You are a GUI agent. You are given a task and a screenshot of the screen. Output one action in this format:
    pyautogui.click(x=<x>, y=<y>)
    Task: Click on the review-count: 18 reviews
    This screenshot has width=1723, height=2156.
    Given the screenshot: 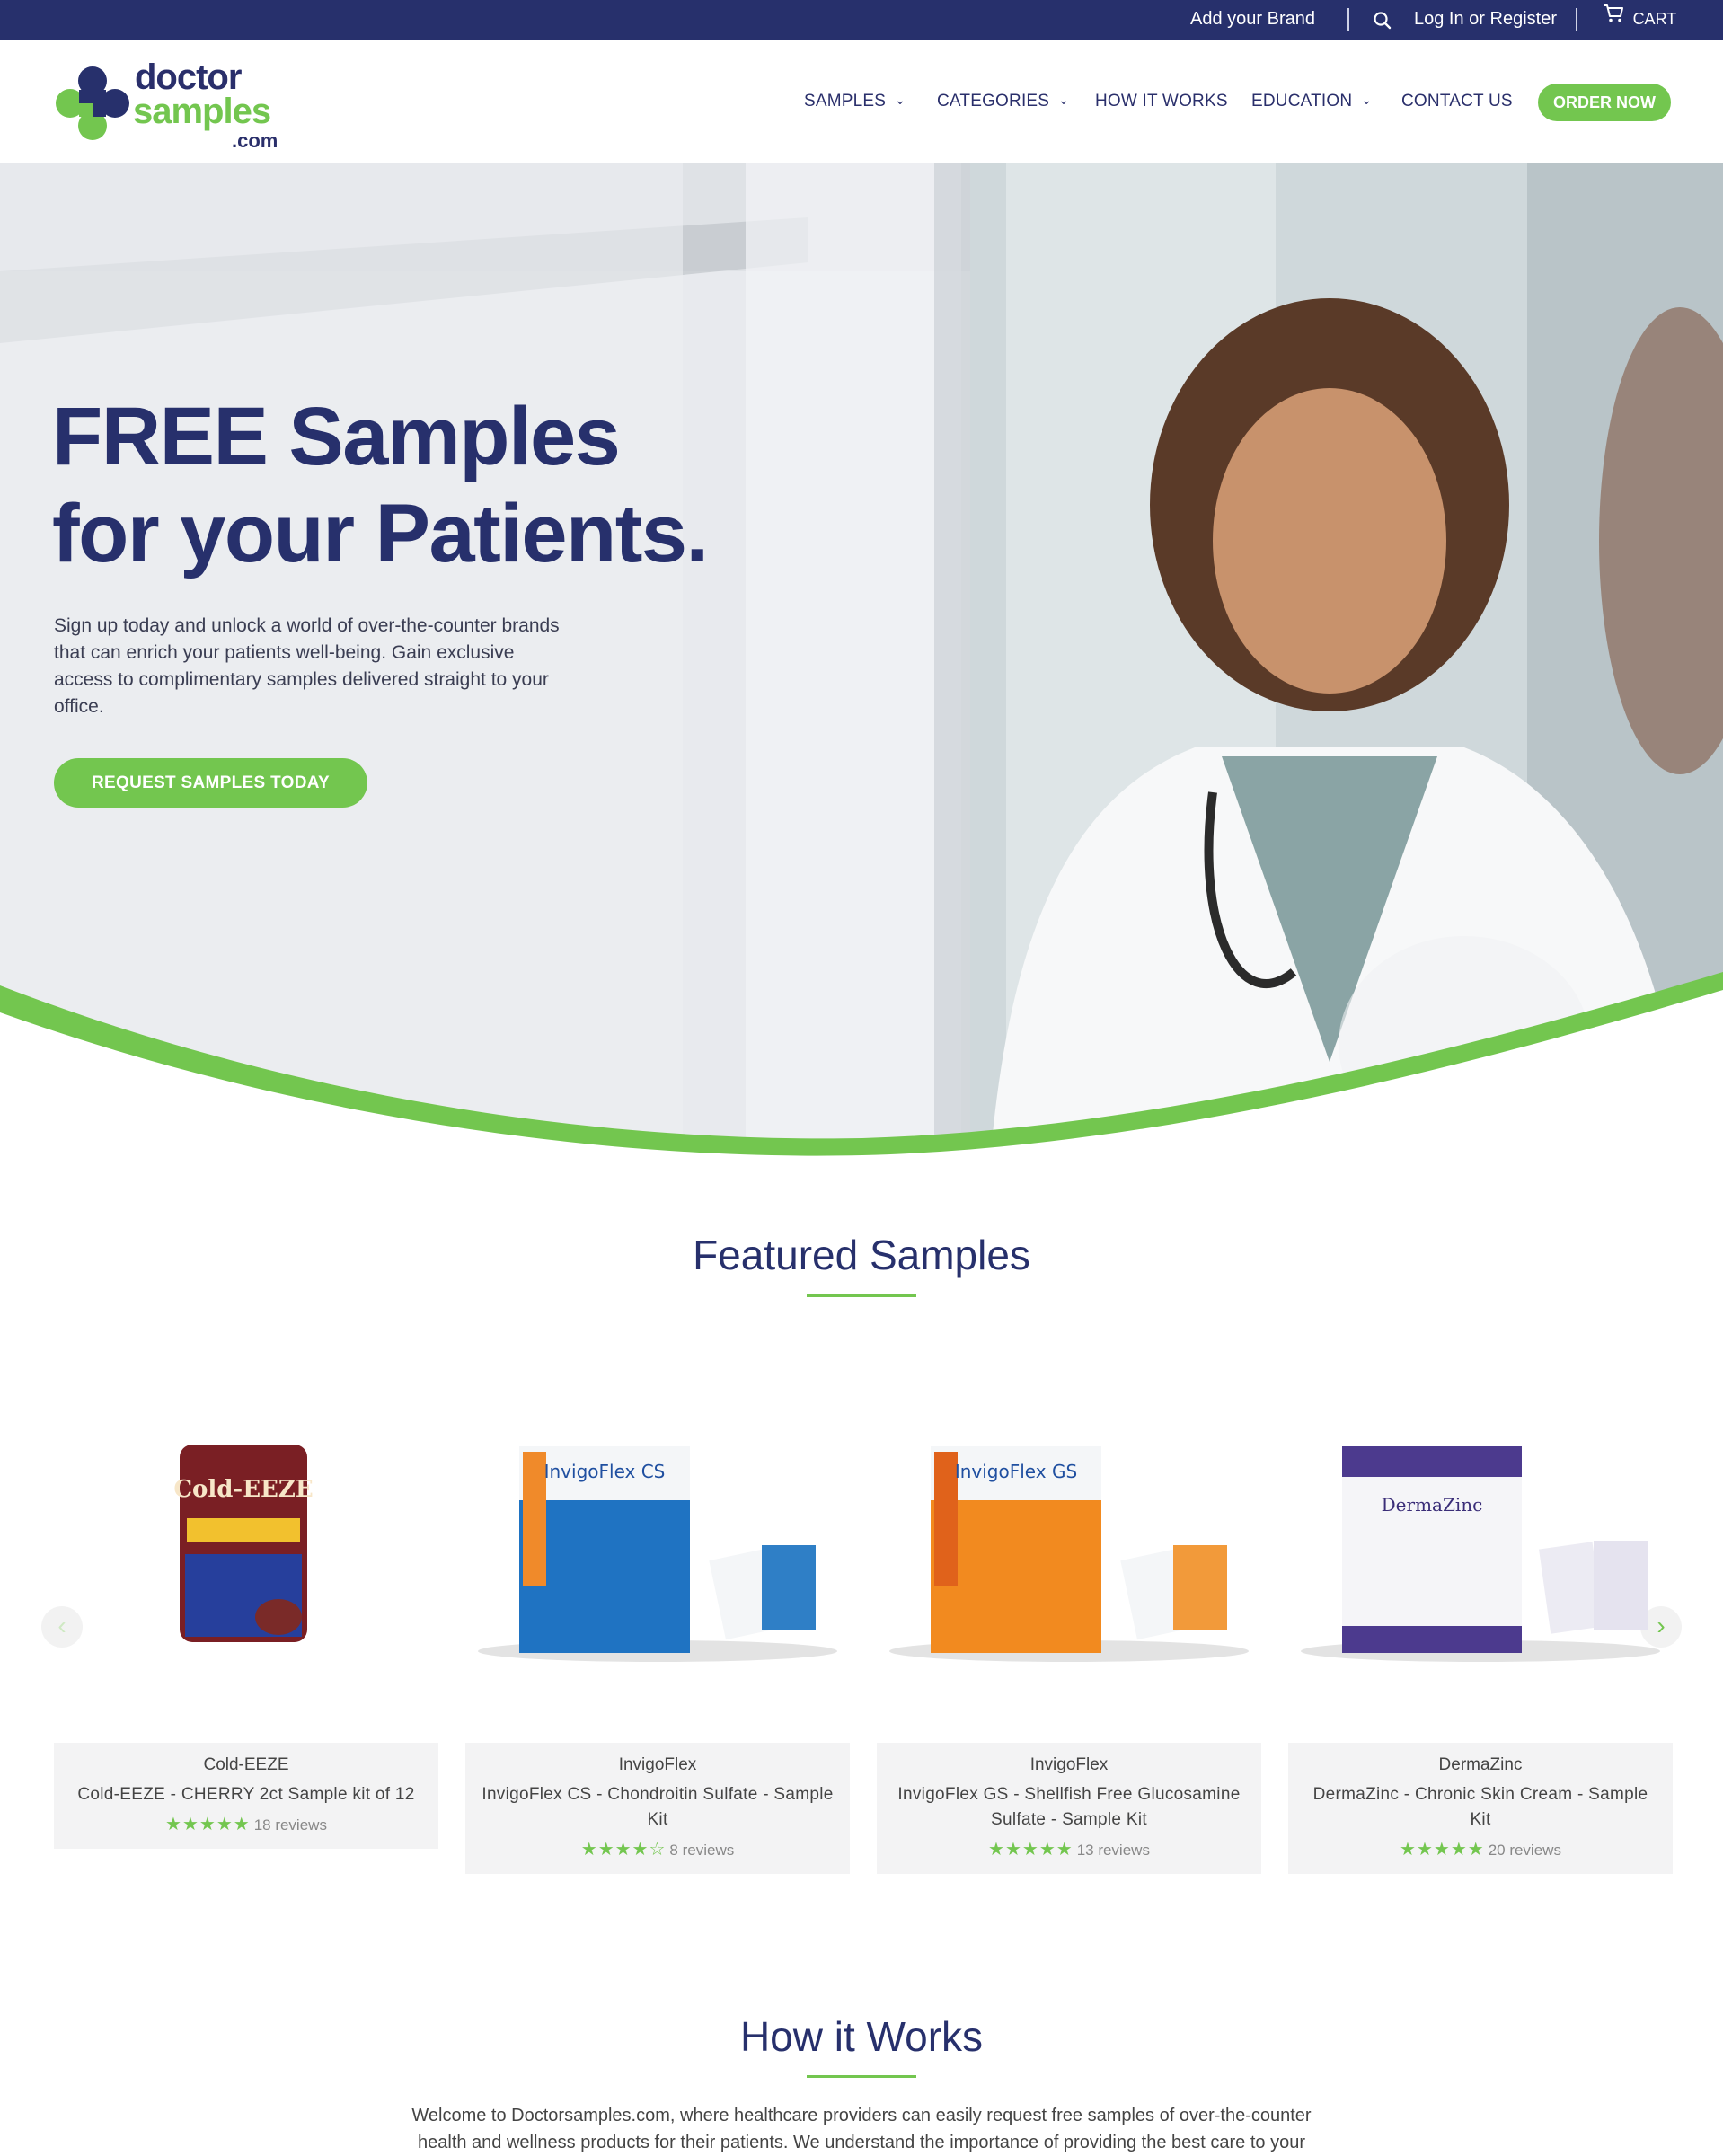 What is the action you would take?
    pyautogui.click(x=290, y=1825)
    